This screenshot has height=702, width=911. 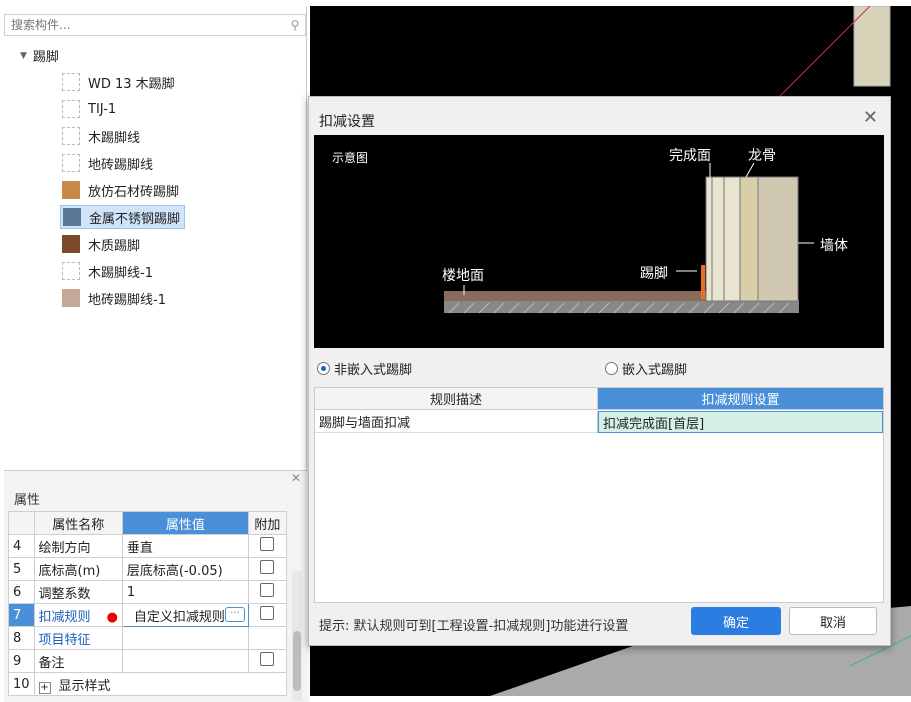 What do you see at coordinates (629, 238) in the screenshot?
I see `diagram-drawing` at bounding box center [629, 238].